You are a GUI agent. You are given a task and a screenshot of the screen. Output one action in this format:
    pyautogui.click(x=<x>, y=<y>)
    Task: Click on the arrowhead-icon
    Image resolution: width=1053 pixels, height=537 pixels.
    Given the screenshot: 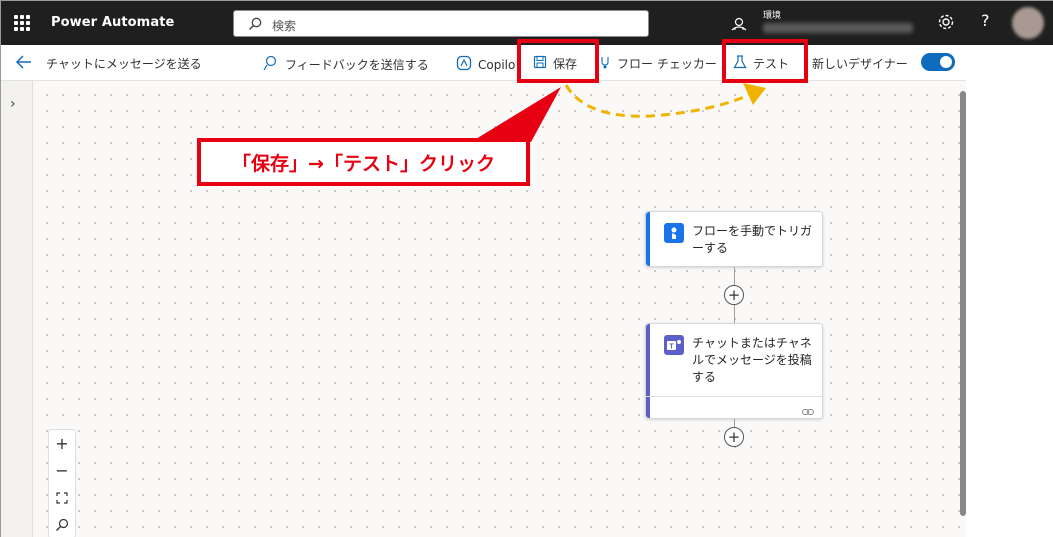 What is the action you would take?
    pyautogui.click(x=754, y=94)
    